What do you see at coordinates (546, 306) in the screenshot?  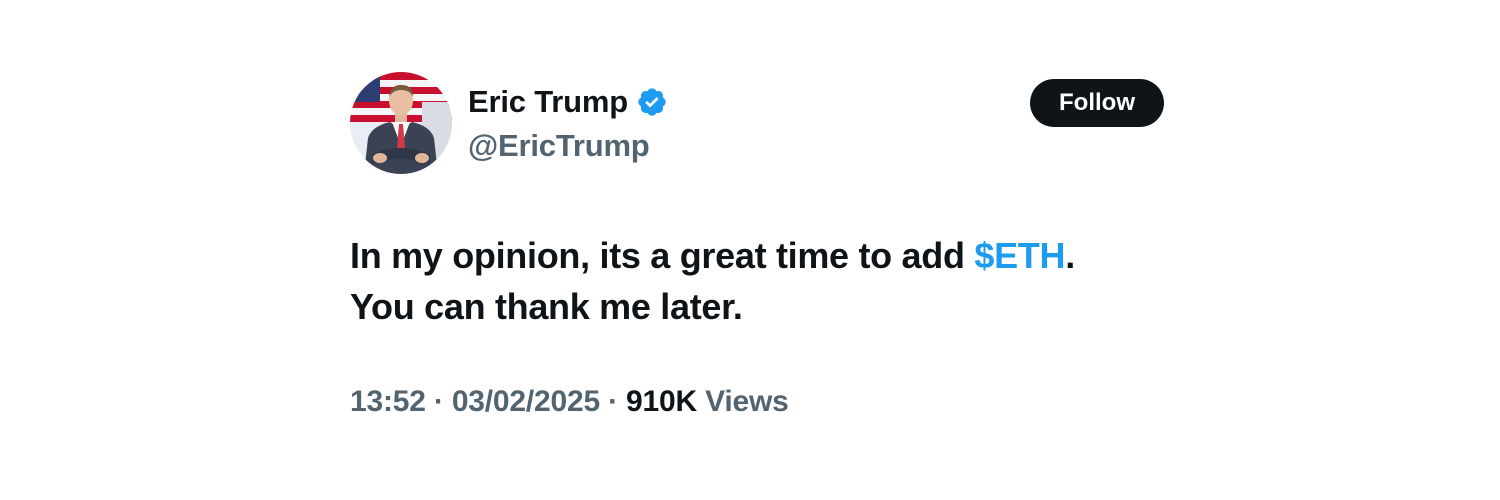 I see `tweet-text-line-2: You can thank me later.` at bounding box center [546, 306].